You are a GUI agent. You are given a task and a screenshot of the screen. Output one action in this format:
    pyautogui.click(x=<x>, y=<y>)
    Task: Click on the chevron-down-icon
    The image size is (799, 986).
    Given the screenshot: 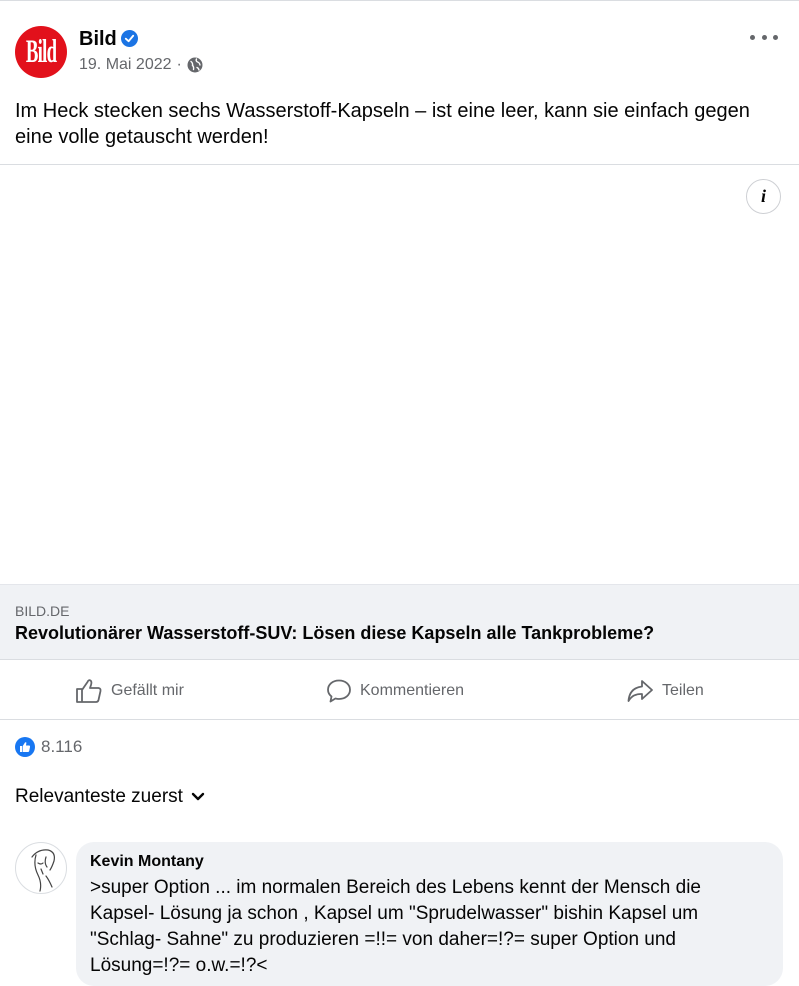 What is the action you would take?
    pyautogui.click(x=198, y=796)
    